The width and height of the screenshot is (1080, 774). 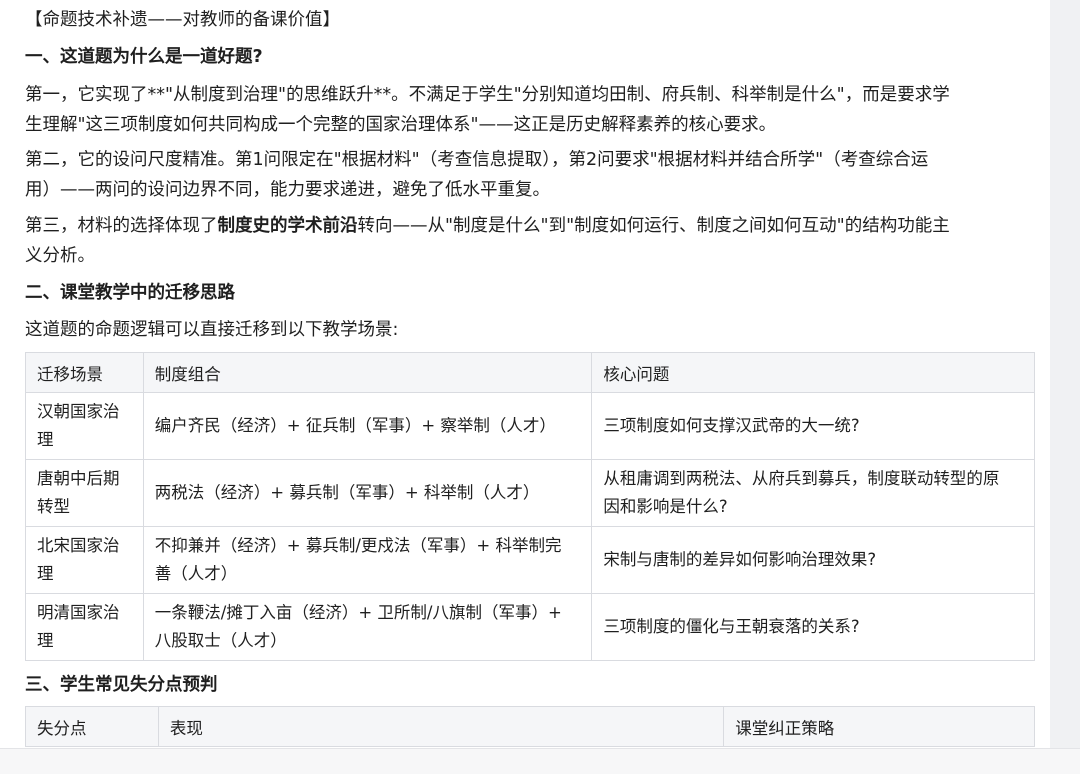 What do you see at coordinates (212, 330) in the screenshot?
I see `section2-intro: 这道题的命题逻辑可以直接迁移到以下教学场景:` at bounding box center [212, 330].